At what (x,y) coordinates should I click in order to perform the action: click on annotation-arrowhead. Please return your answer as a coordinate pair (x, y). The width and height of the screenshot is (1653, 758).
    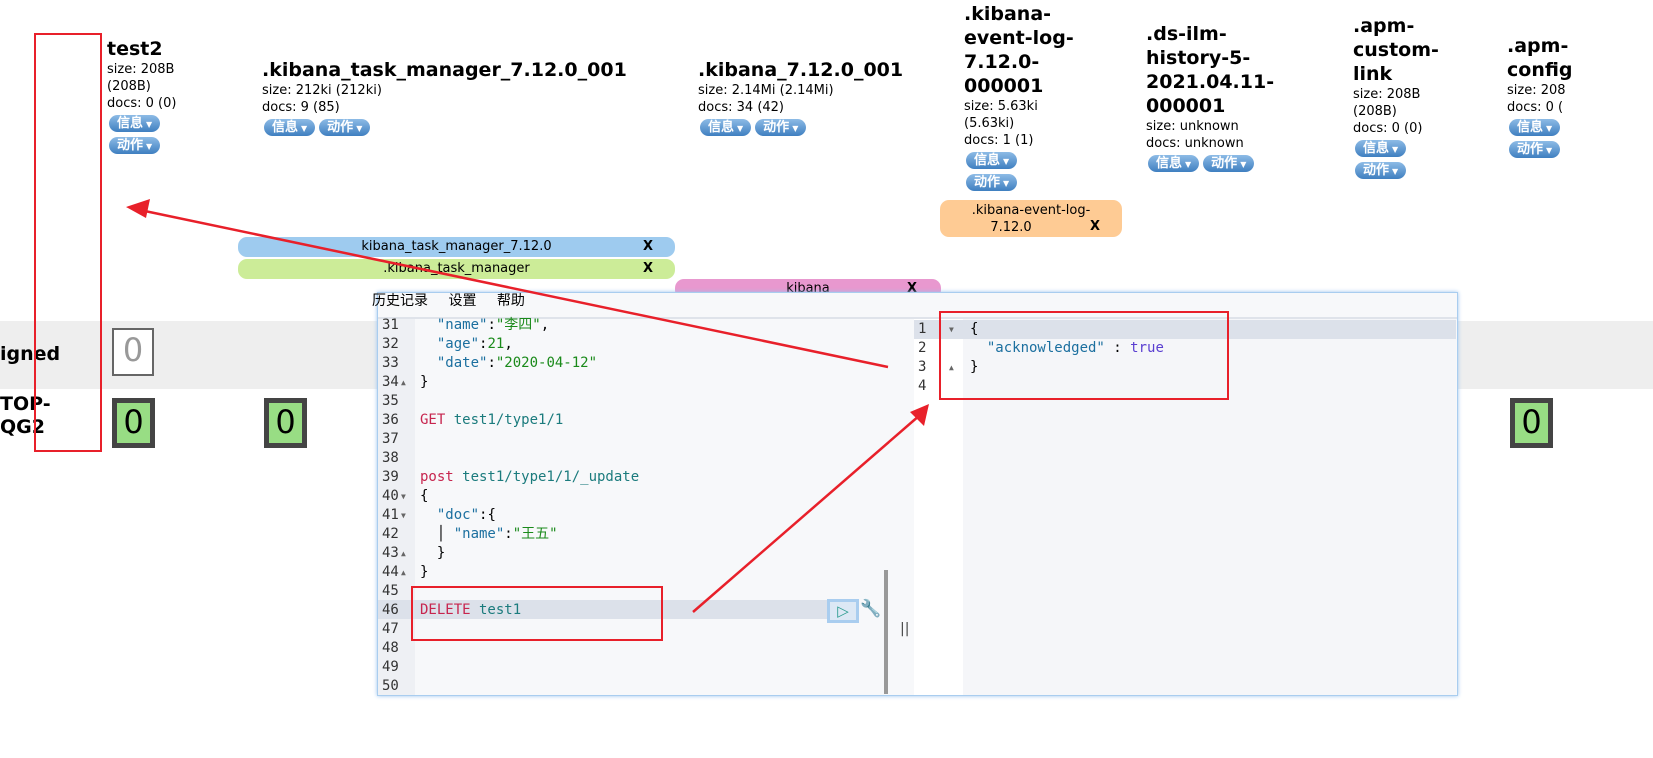
    Looking at the image, I should click on (138, 208).